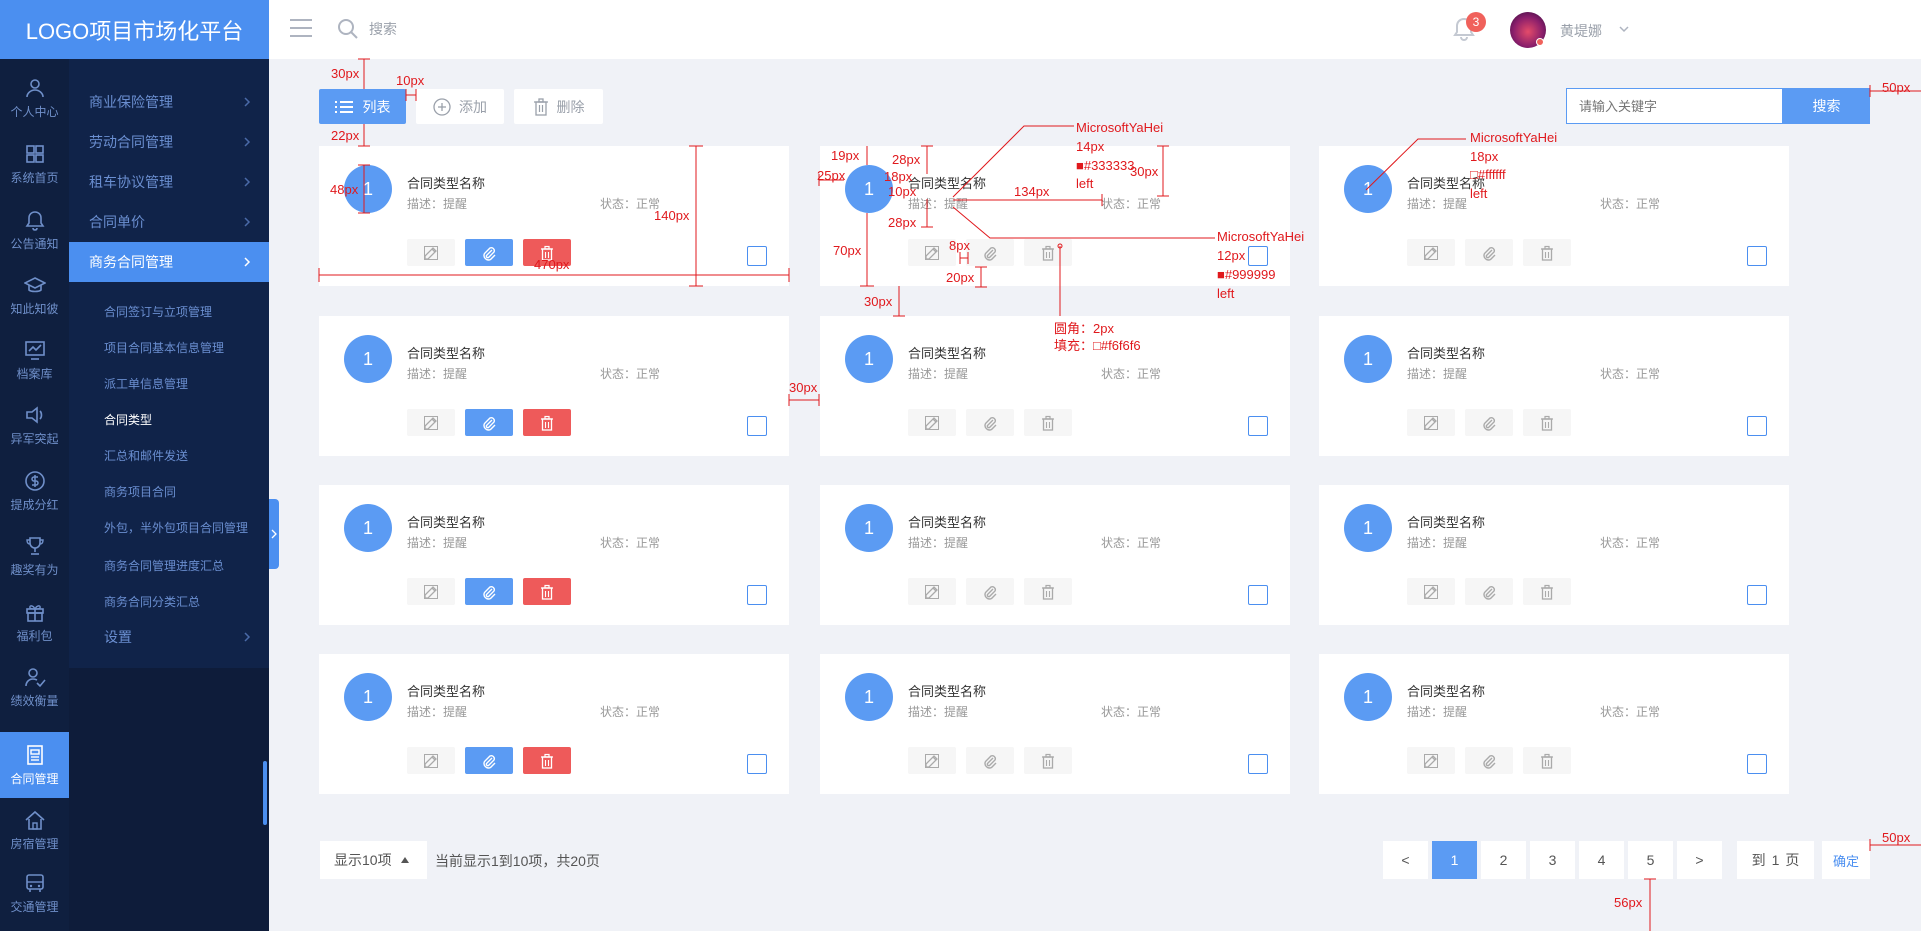  What do you see at coordinates (34, 98) in the screenshot?
I see `nav-item-0: 个人中心` at bounding box center [34, 98].